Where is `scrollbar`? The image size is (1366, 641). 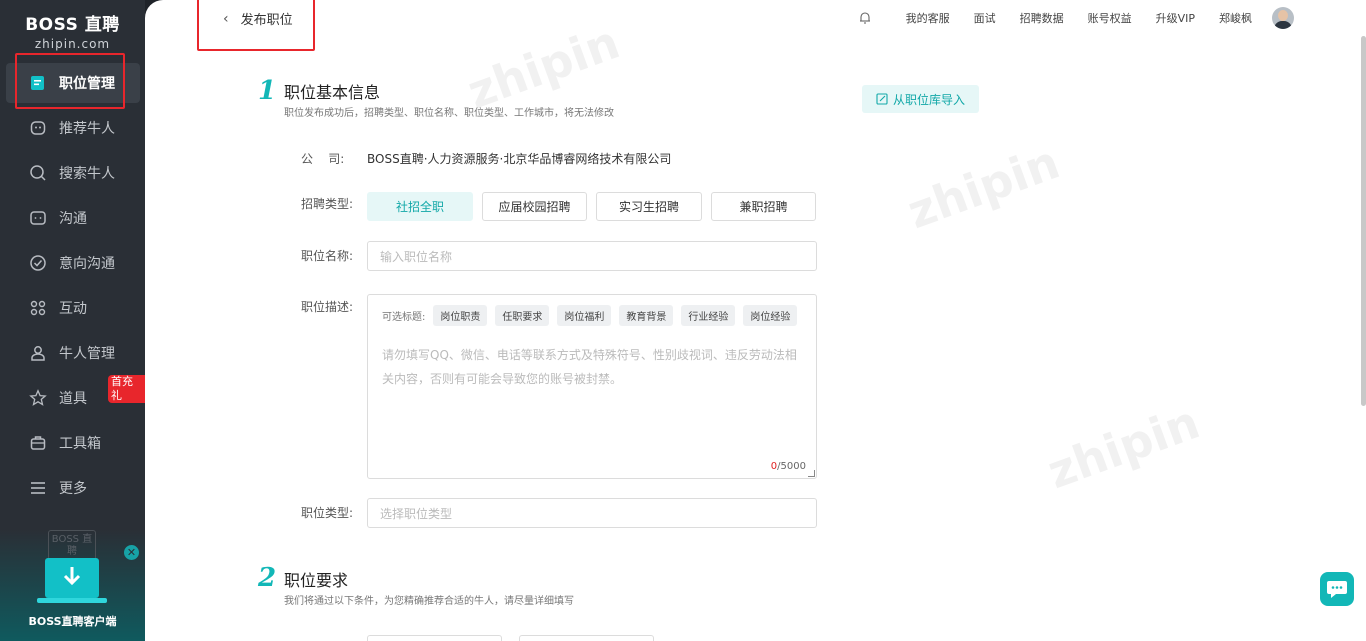
scrollbar is located at coordinates (1363, 221).